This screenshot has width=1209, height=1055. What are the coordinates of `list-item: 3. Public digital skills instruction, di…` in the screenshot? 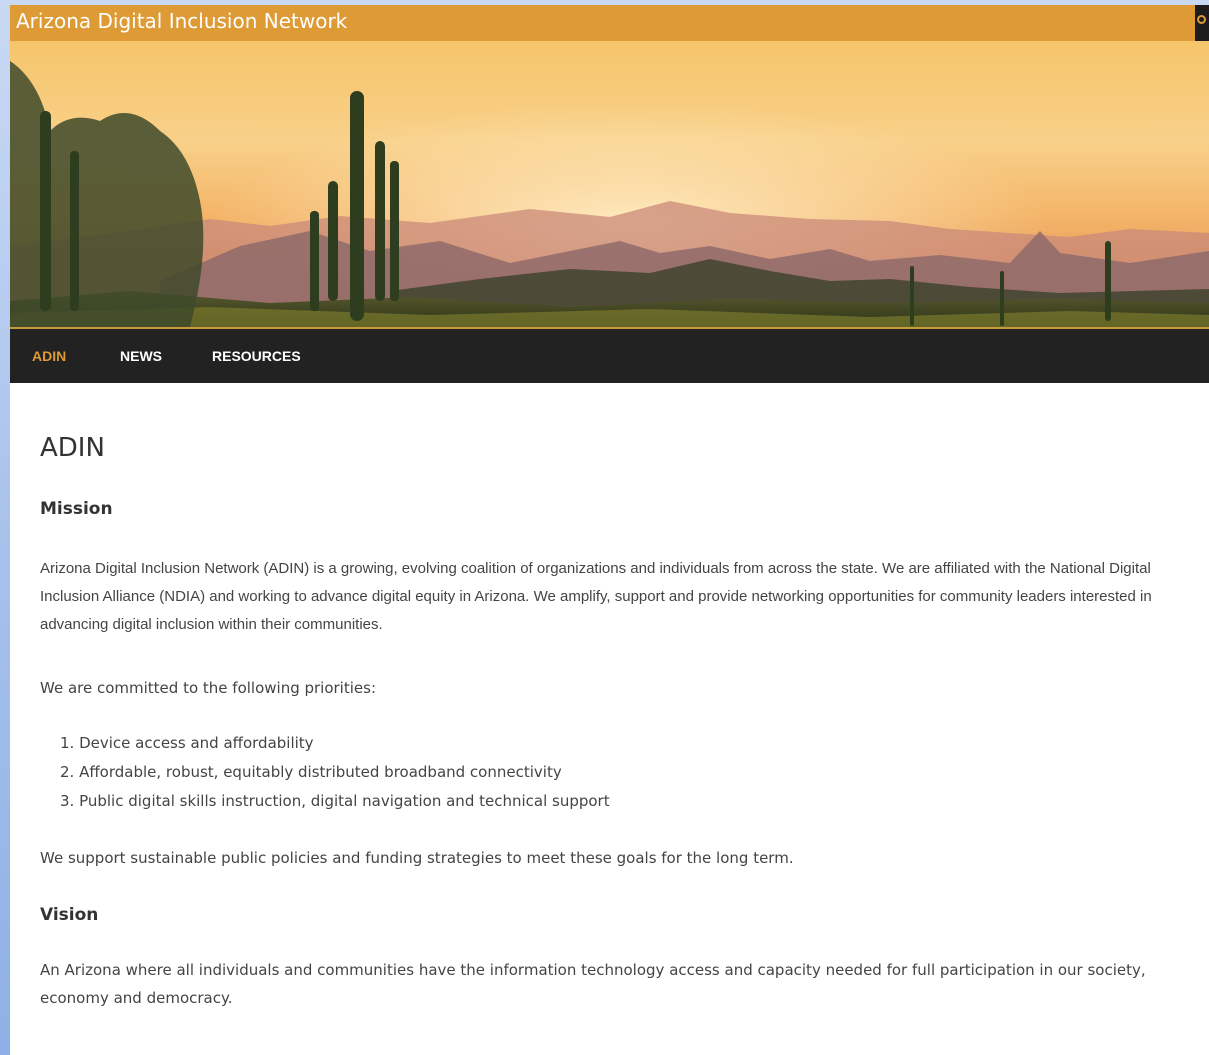 It's located at (335, 801).